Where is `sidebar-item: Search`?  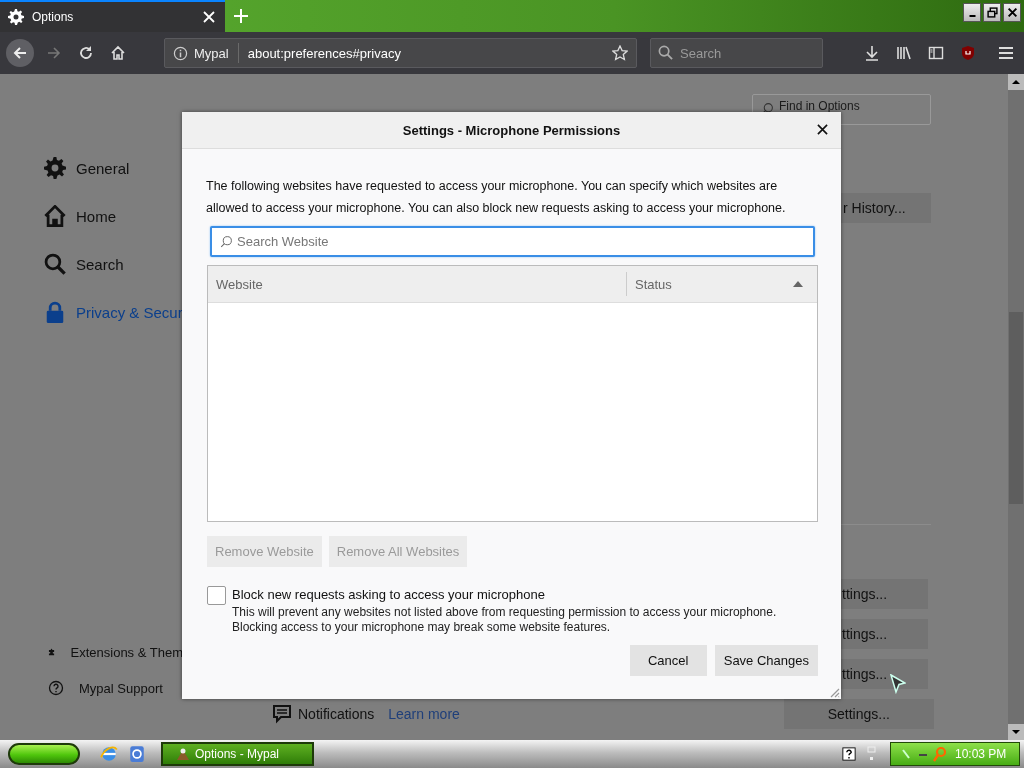
sidebar-item: Search is located at coordinates (113, 264).